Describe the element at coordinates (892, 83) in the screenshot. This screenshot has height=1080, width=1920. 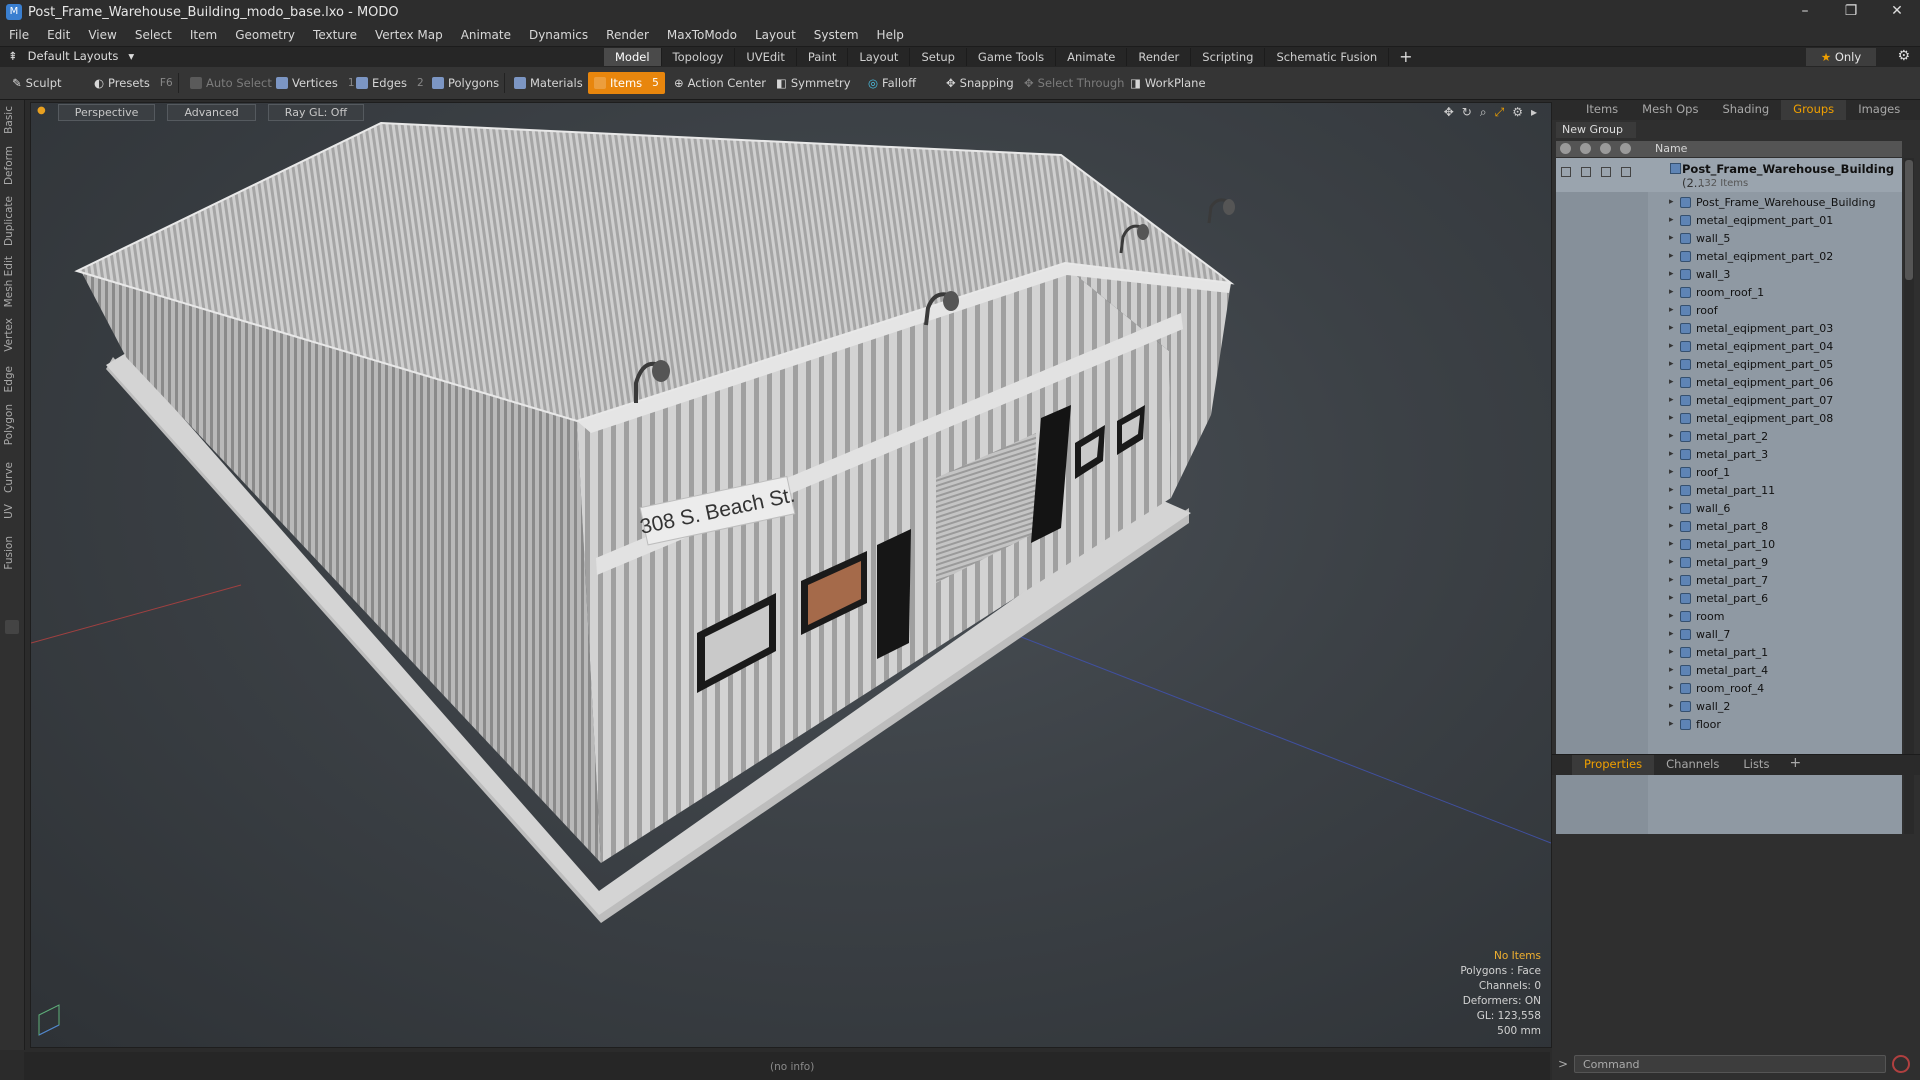
I see `falloff-button: ◎ Falloff` at that location.